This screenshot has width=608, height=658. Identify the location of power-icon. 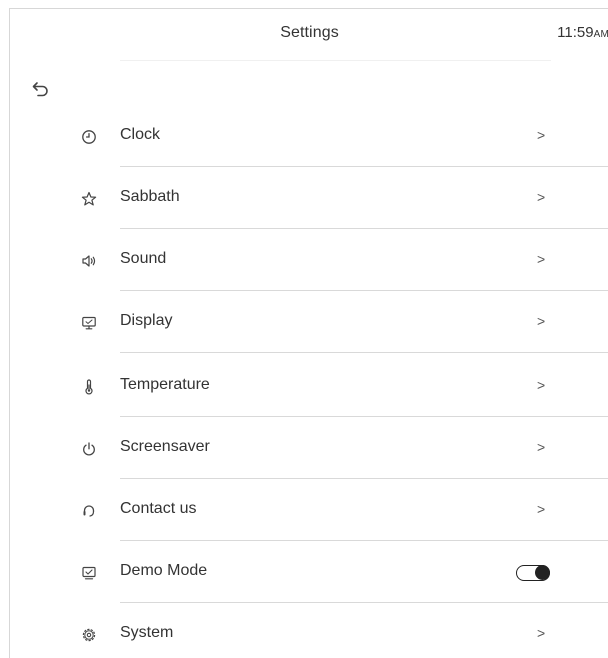
(89, 449).